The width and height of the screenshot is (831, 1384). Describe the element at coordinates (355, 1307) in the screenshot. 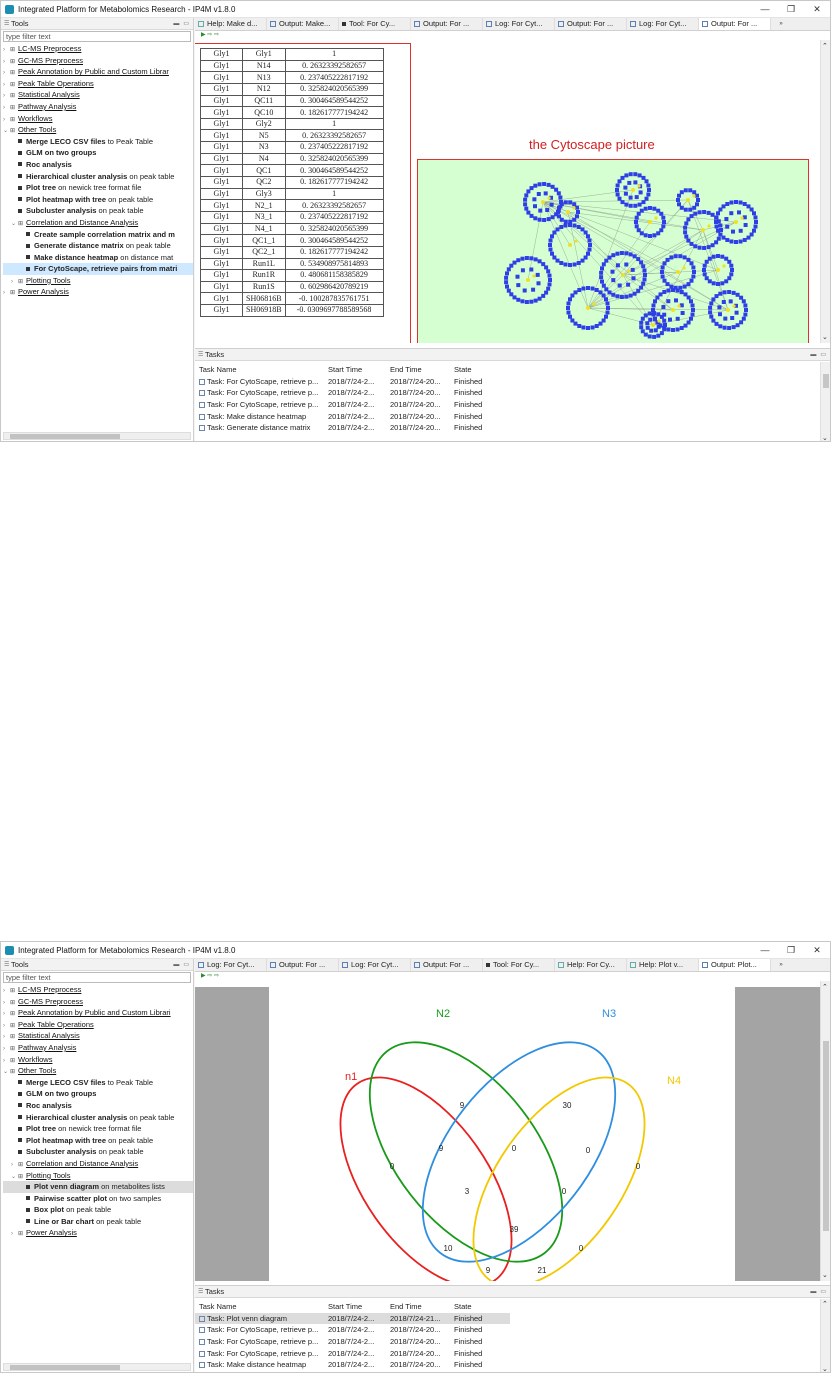

I see `column-header: Start Time` at that location.